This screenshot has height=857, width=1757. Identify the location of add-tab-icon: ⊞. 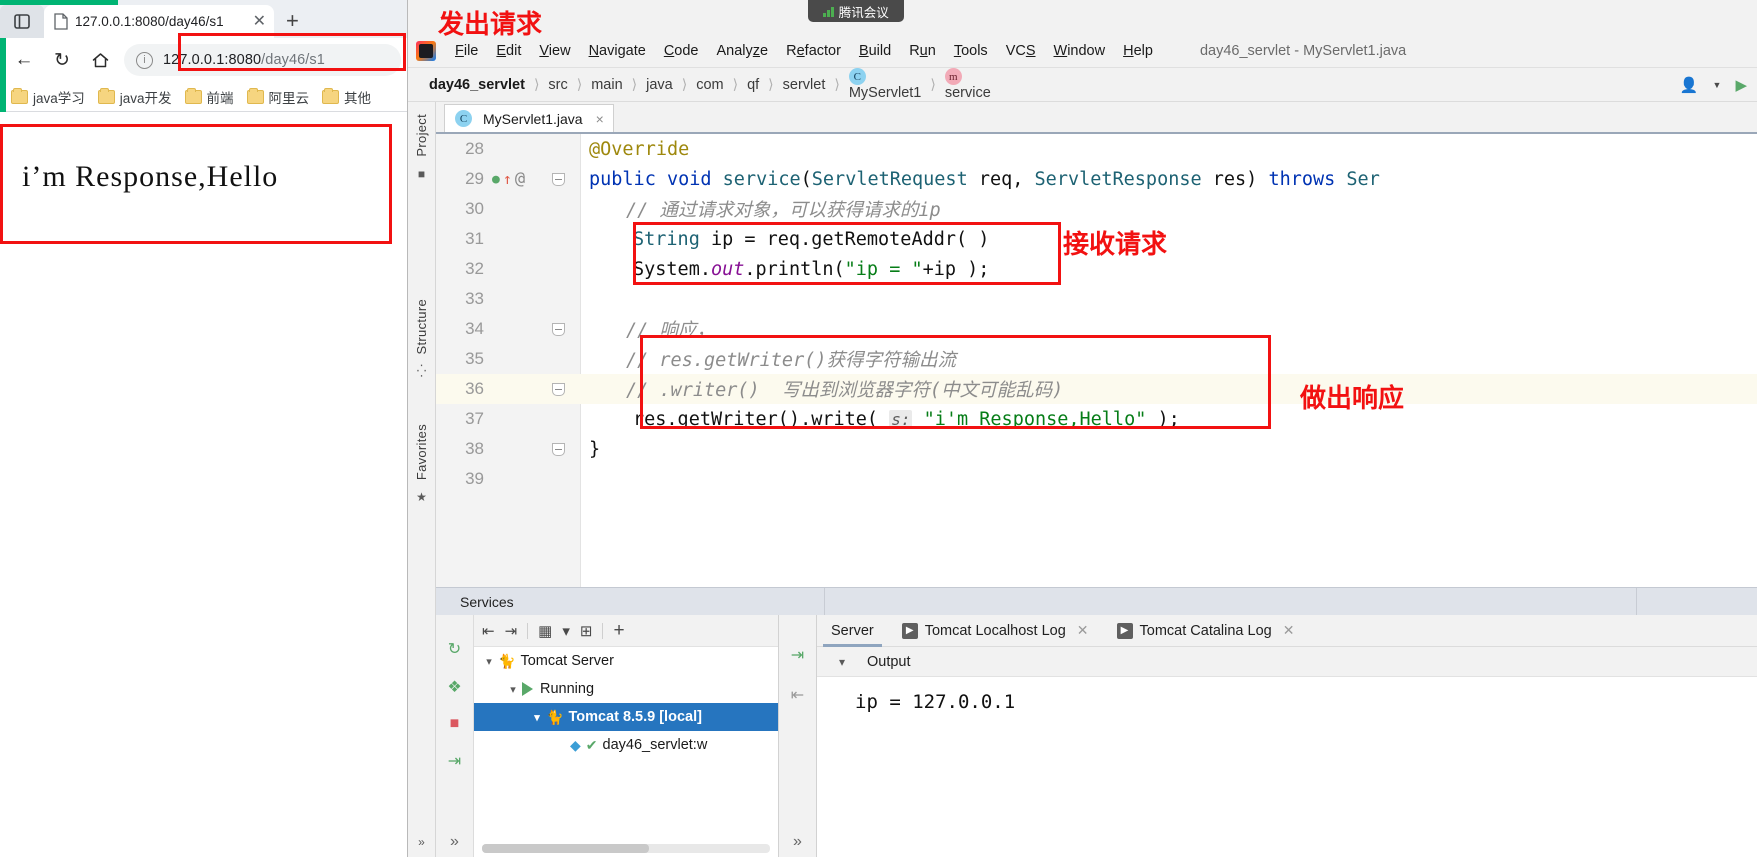
(586, 631).